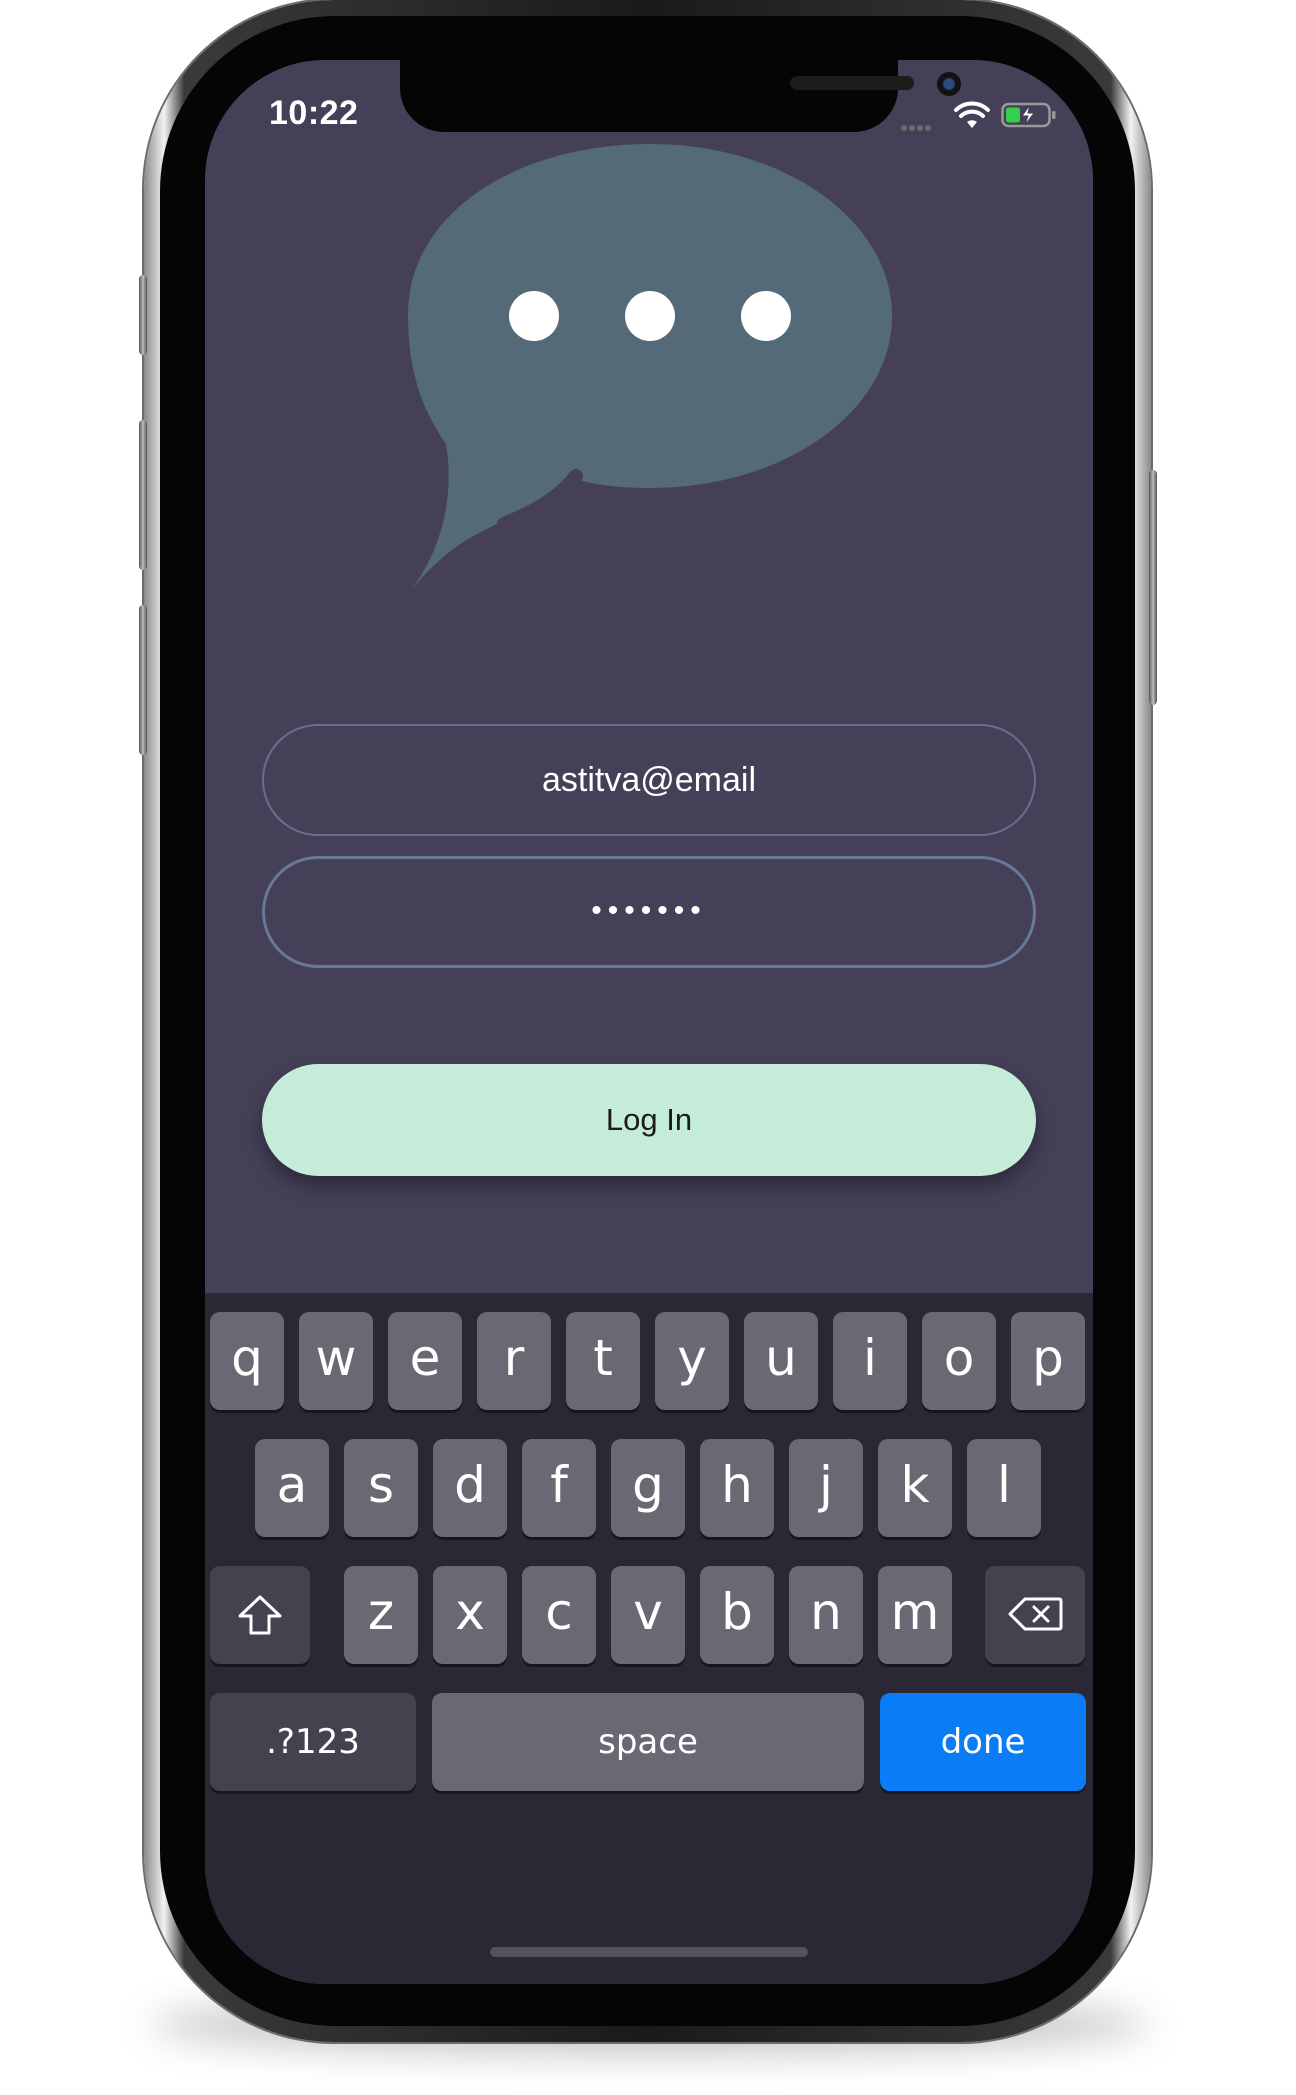 The width and height of the screenshot is (1296, 2095). What do you see at coordinates (559, 1488) in the screenshot?
I see `key-f: f` at bounding box center [559, 1488].